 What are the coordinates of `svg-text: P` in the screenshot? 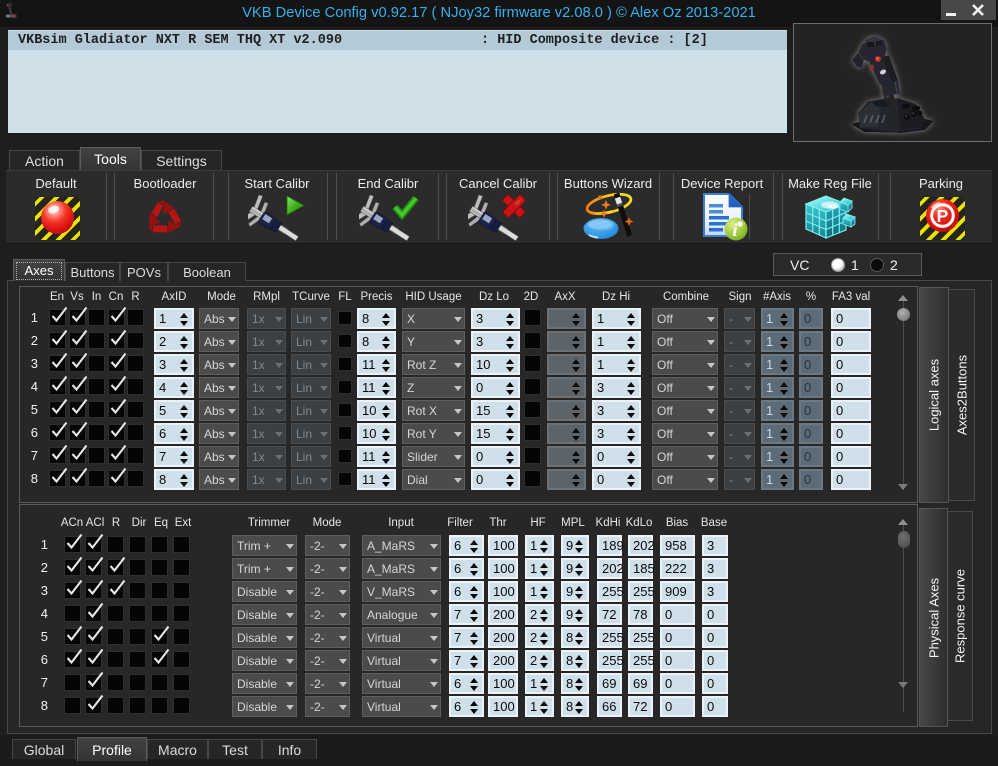 It's located at (943, 216).